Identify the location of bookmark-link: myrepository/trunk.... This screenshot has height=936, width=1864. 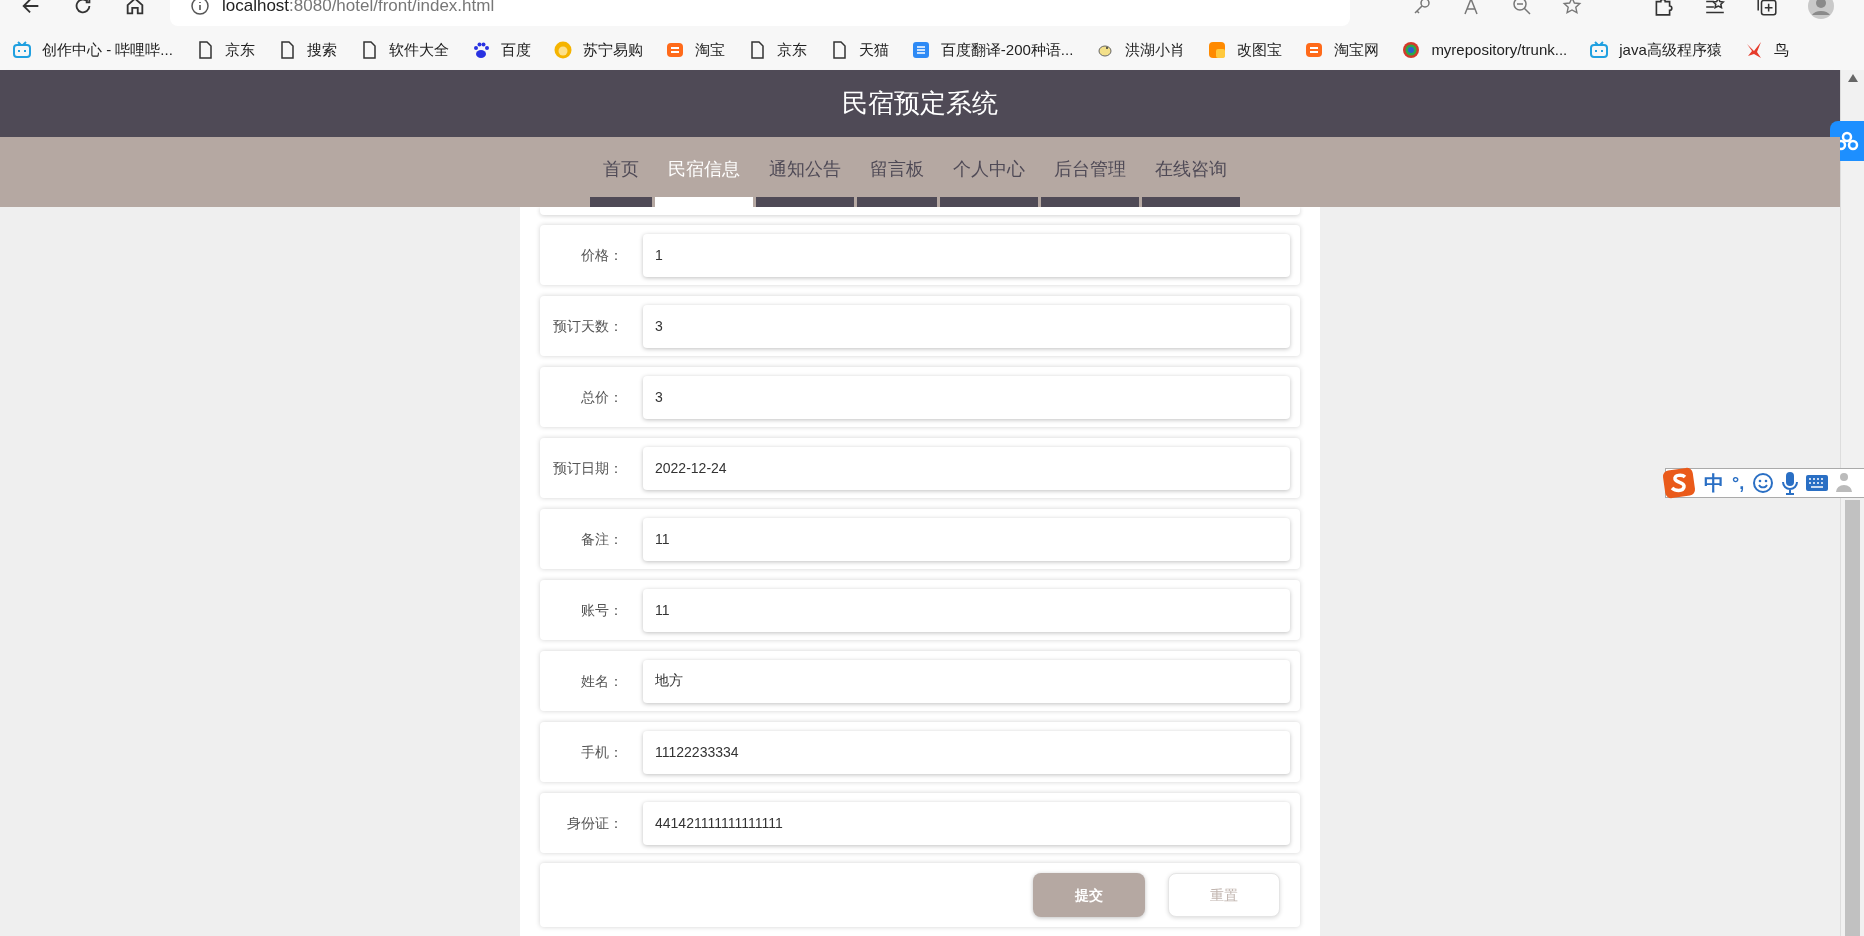
(1499, 50).